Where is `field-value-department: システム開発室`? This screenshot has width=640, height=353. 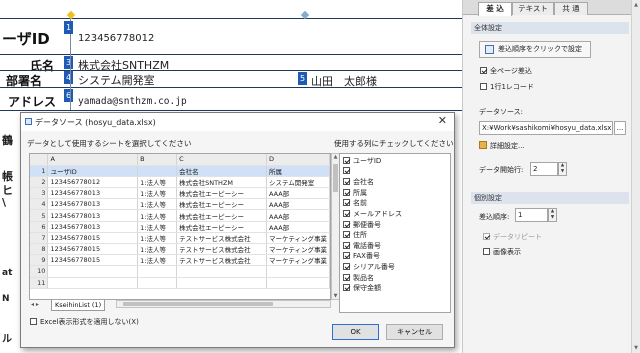 field-value-department: システム開発室 is located at coordinates (116, 80).